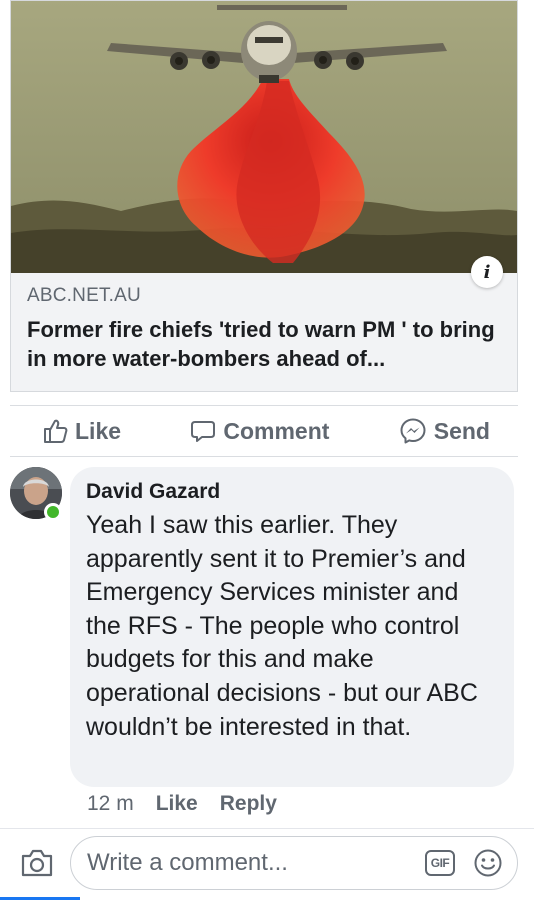 The height and width of the screenshot is (901, 534). I want to click on send-button: Send, so click(444, 431).